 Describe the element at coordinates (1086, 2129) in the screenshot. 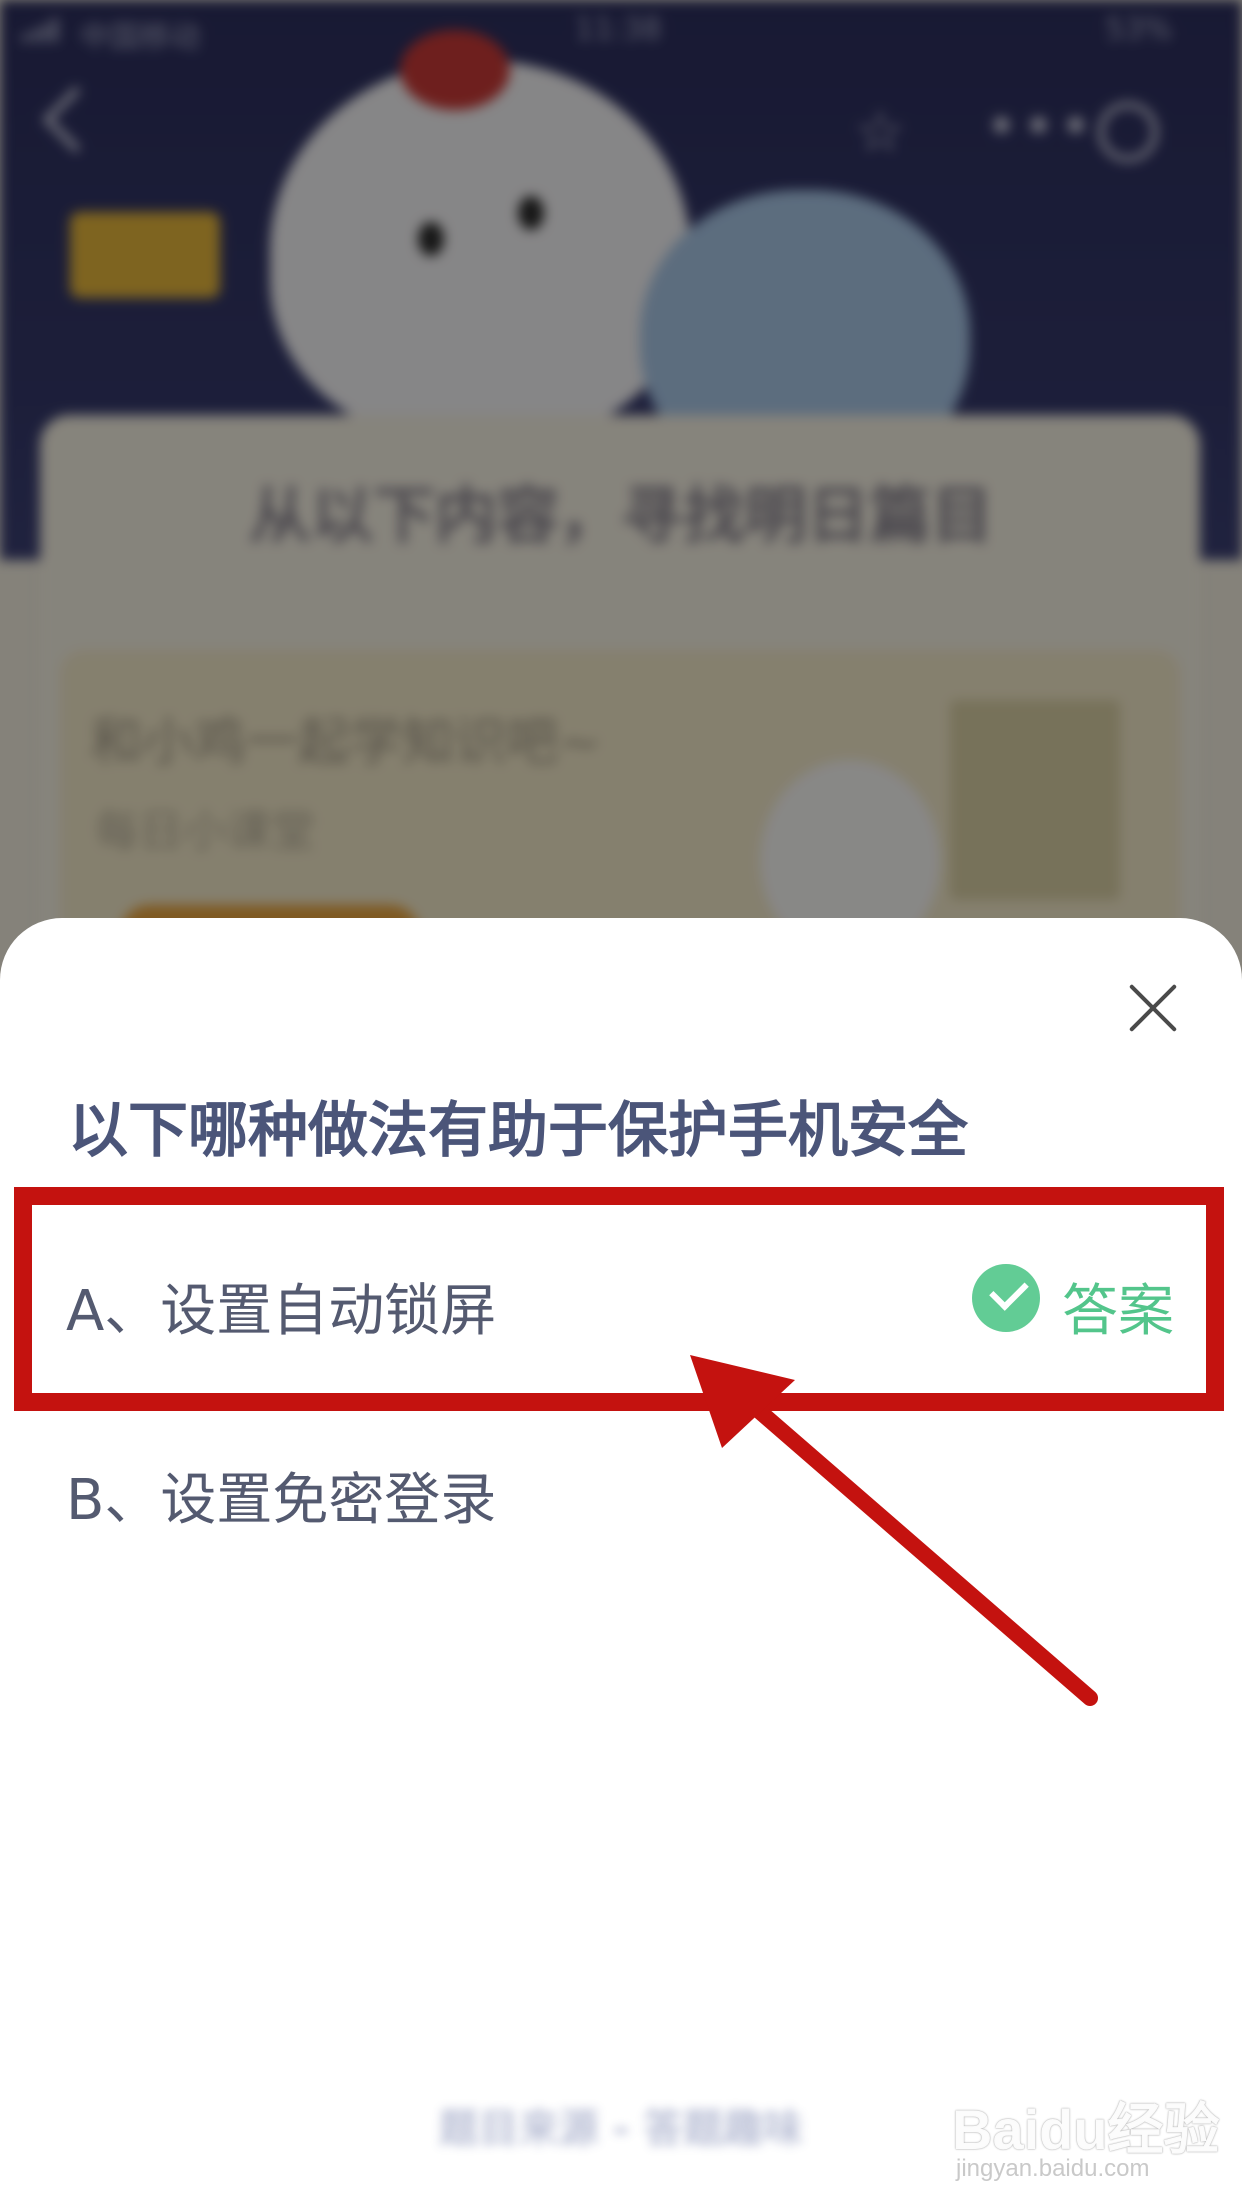

I see `watermark-brand: Baidu经验` at that location.